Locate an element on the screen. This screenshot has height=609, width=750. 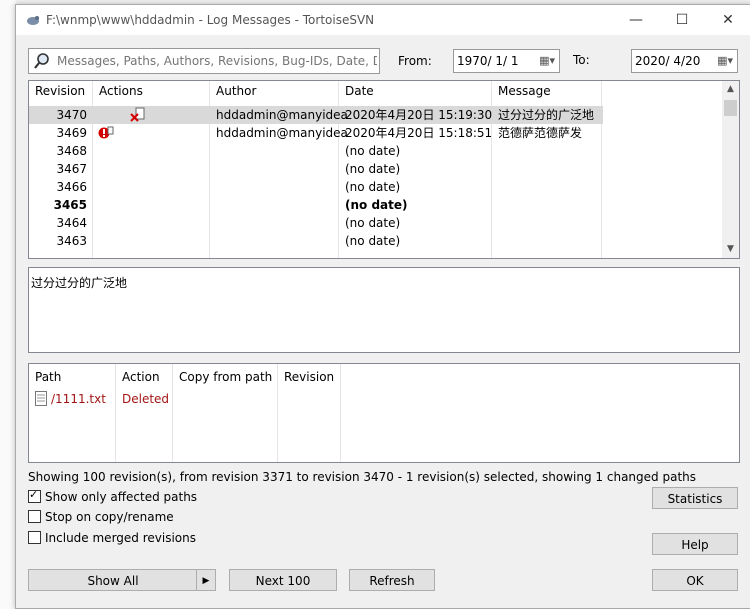
message-cell: 范德萨范德萨发 is located at coordinates (540, 133).